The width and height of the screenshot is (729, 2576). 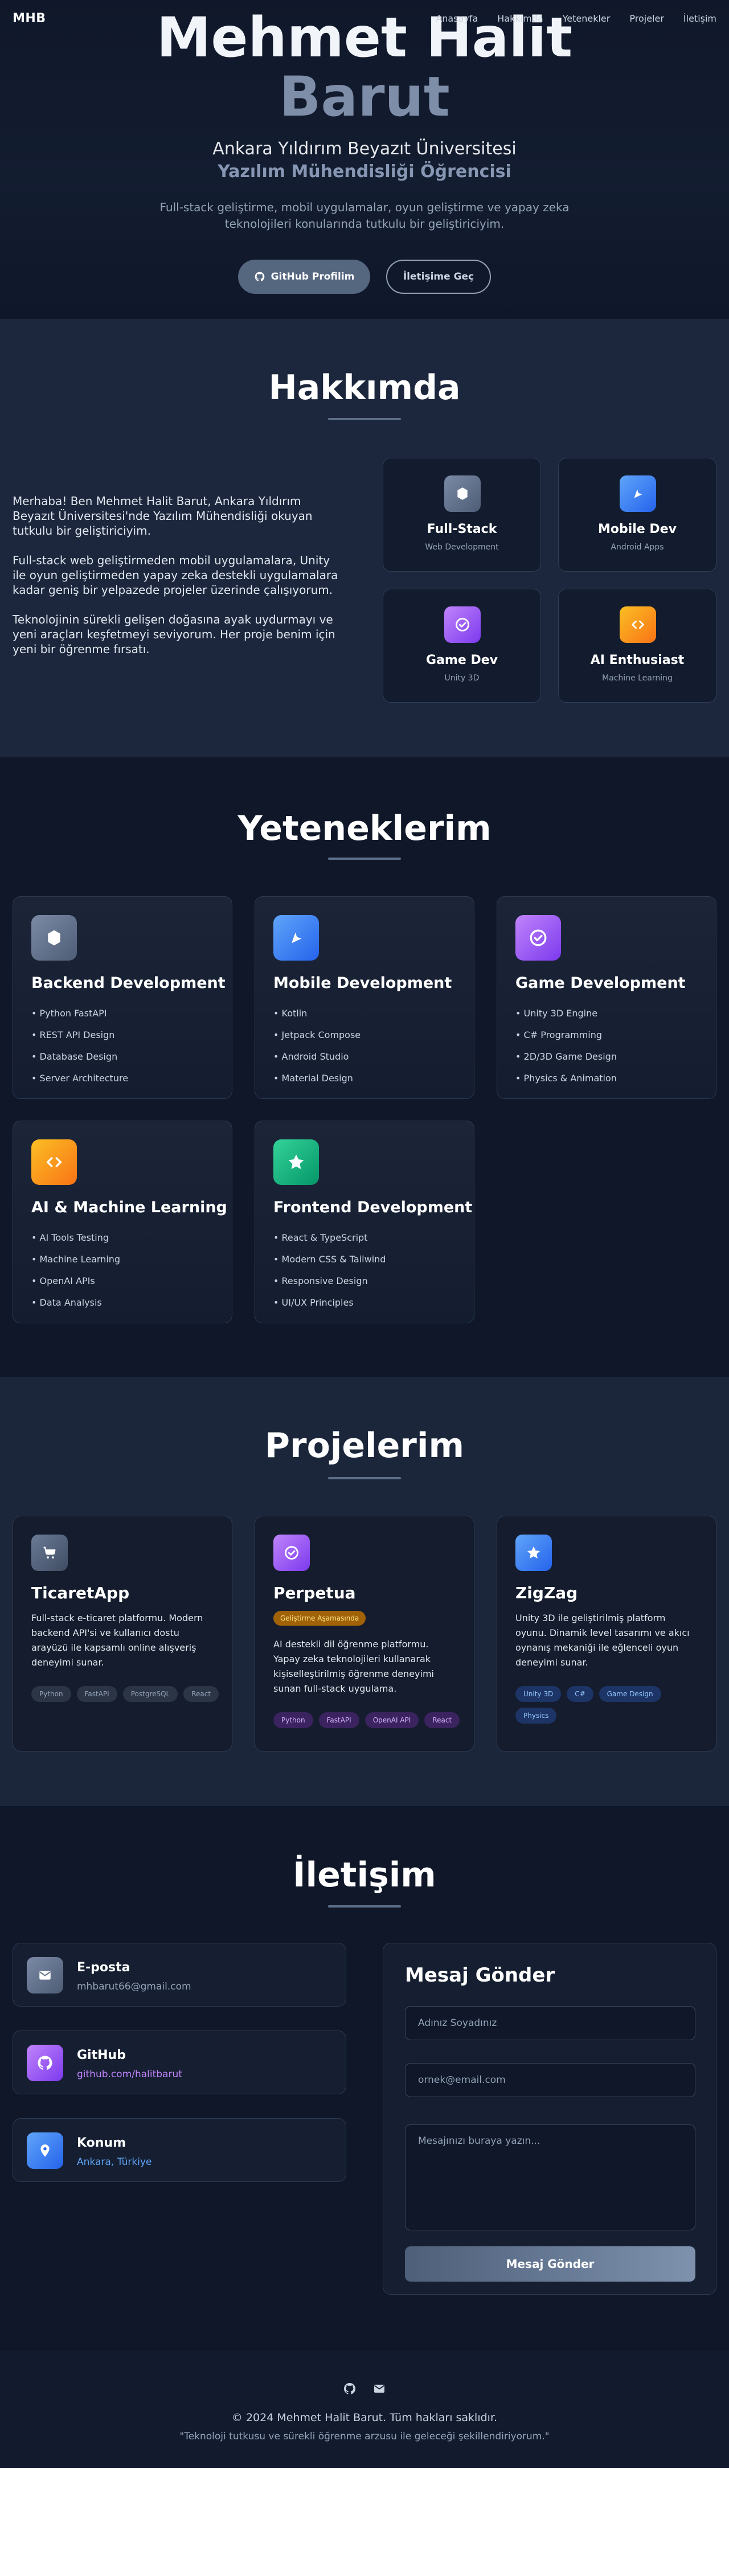 I want to click on hero-role: Yazılım Mühendisliği Öğrencisi, so click(x=364, y=172).